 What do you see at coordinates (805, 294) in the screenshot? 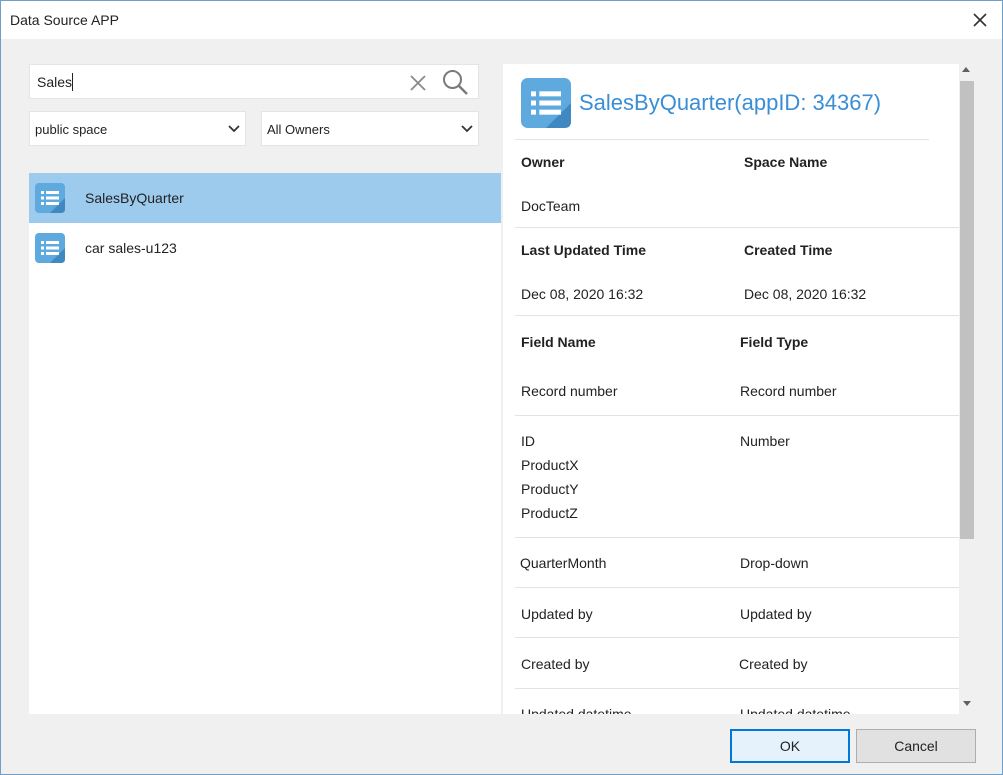
I see `created-time-value: Dec 08, 2020 16:32` at bounding box center [805, 294].